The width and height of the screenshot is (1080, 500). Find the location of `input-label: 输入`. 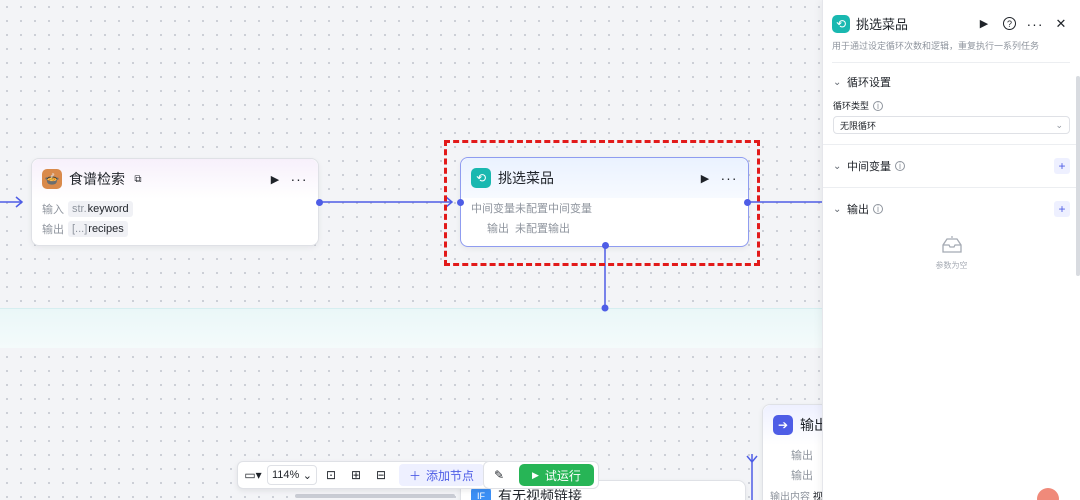

input-label: 输入 is located at coordinates (53, 210).